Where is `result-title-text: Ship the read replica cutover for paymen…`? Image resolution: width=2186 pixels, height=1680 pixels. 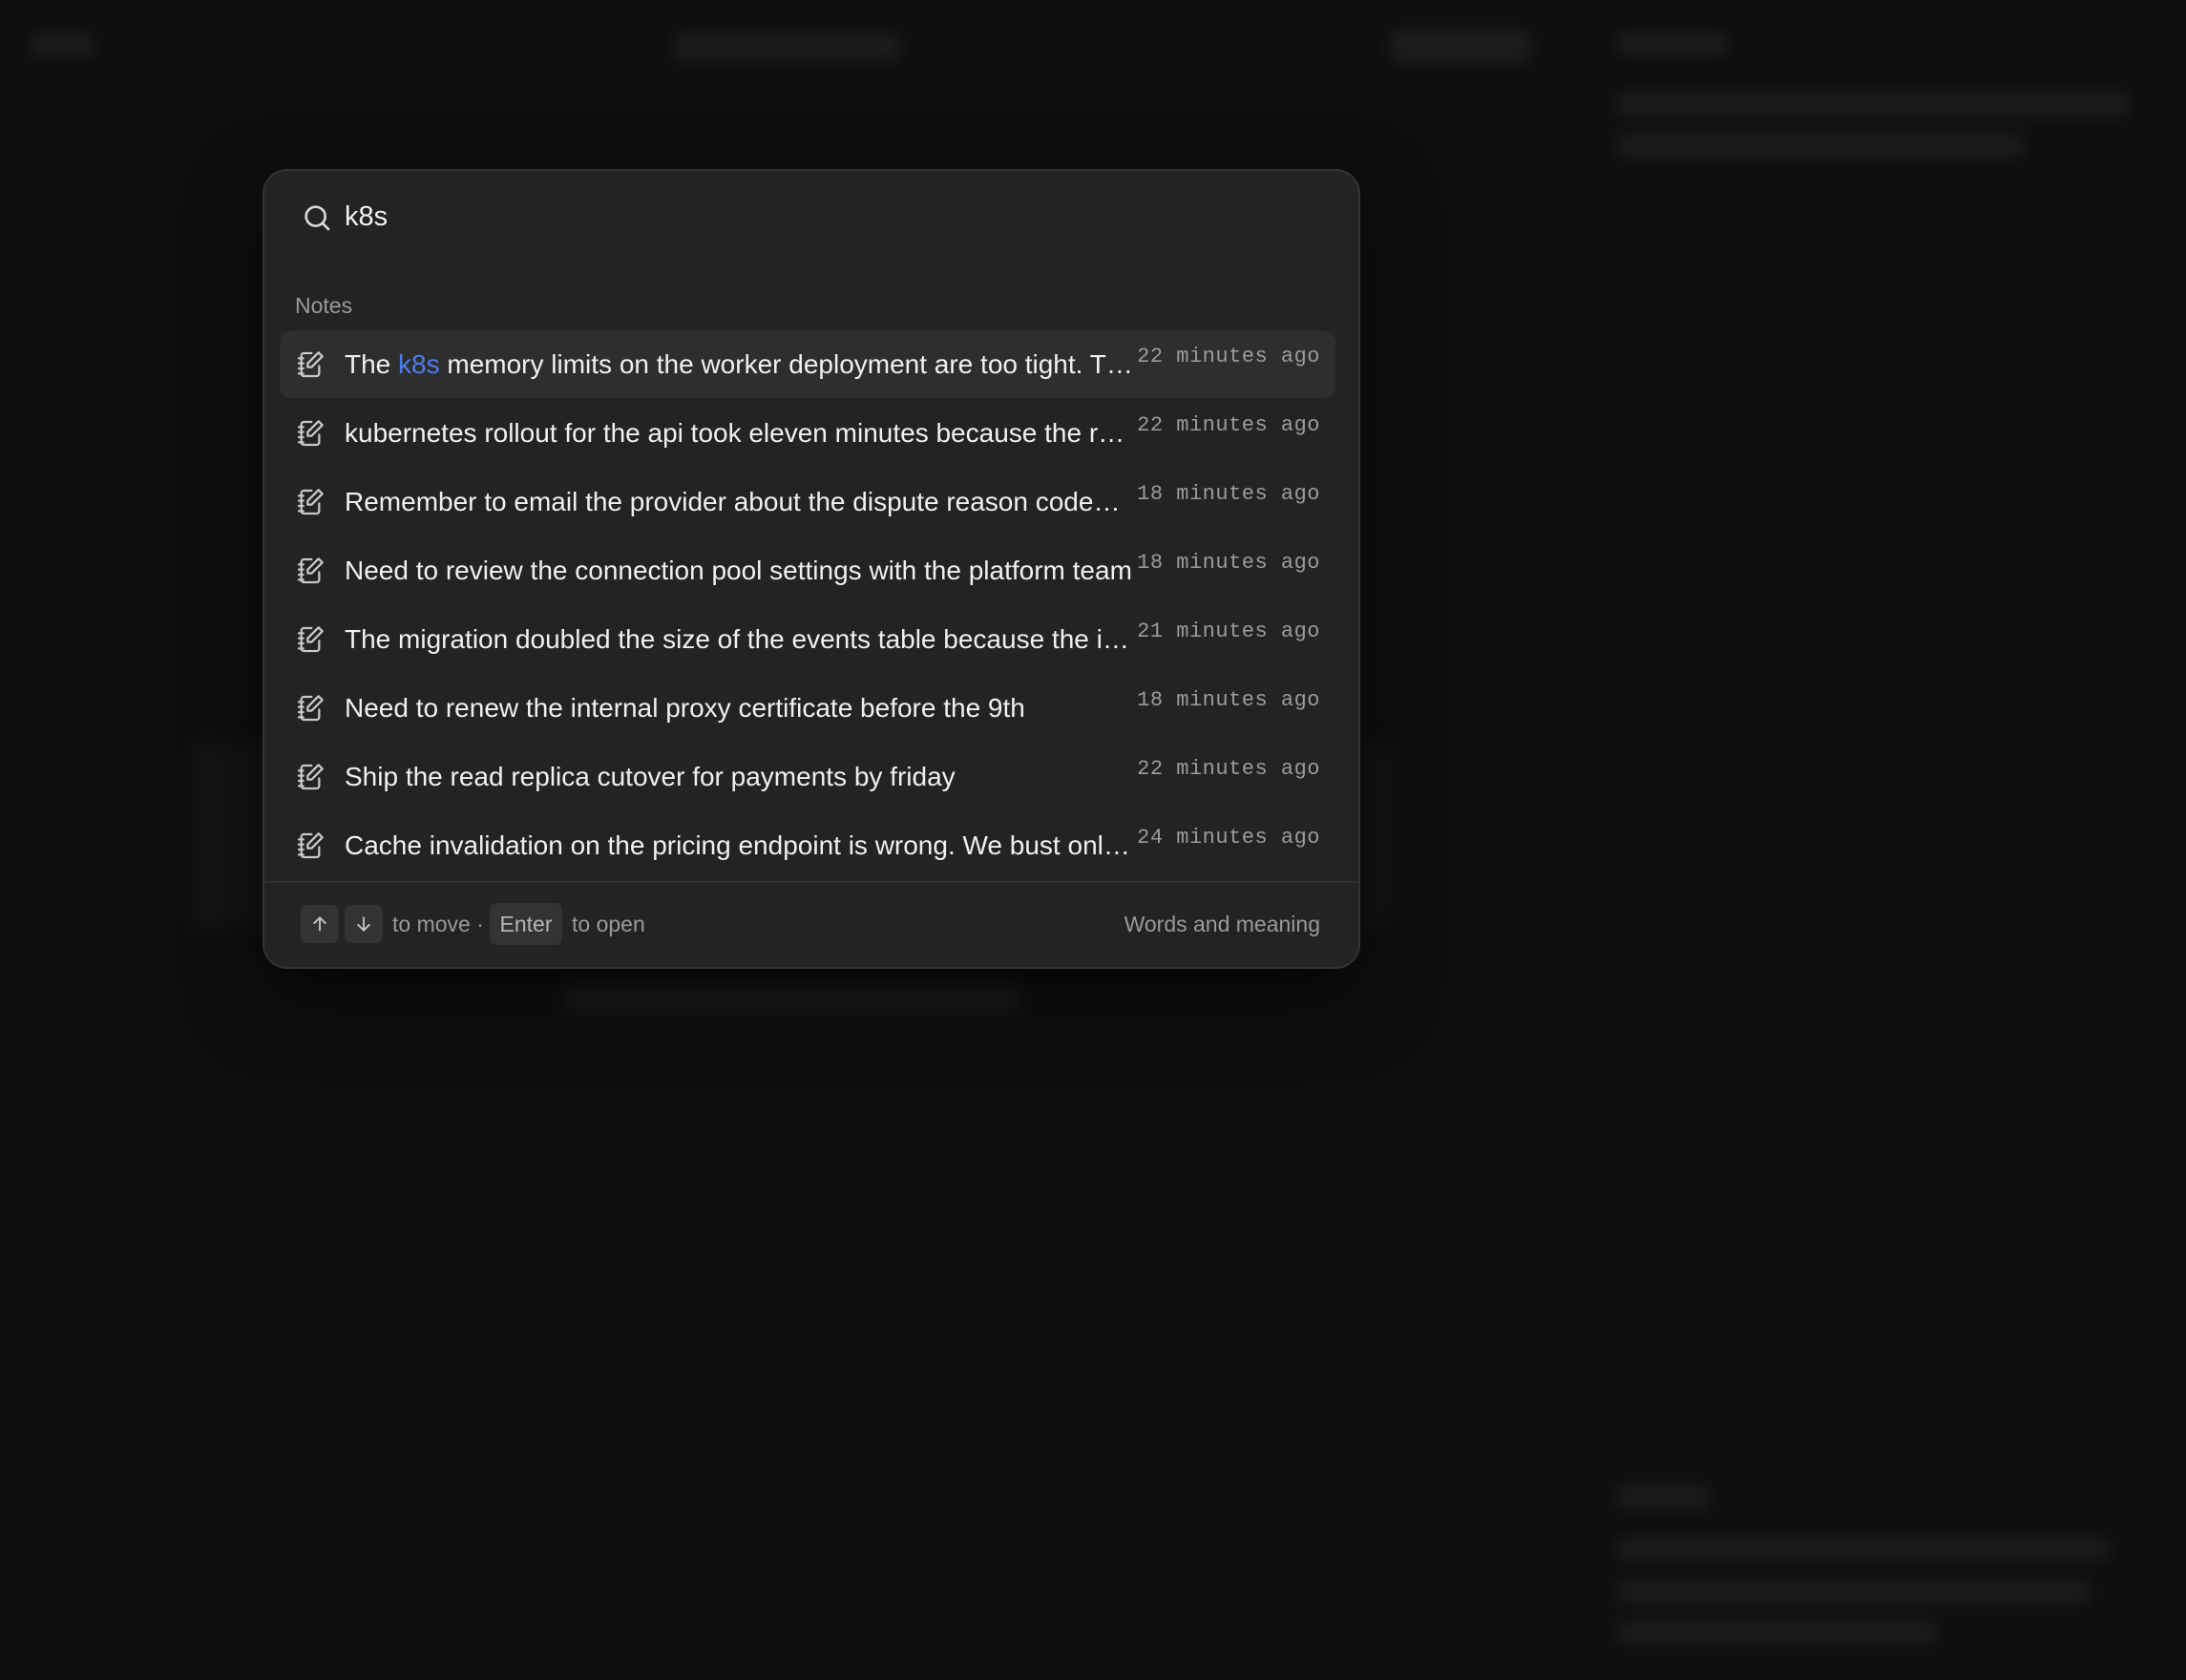
result-title-text: Ship the read replica cutover for paymen… is located at coordinates (650, 776).